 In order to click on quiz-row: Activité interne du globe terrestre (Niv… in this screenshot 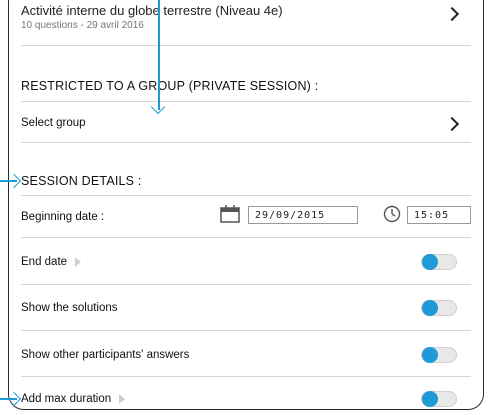, I will do `click(246, 17)`.